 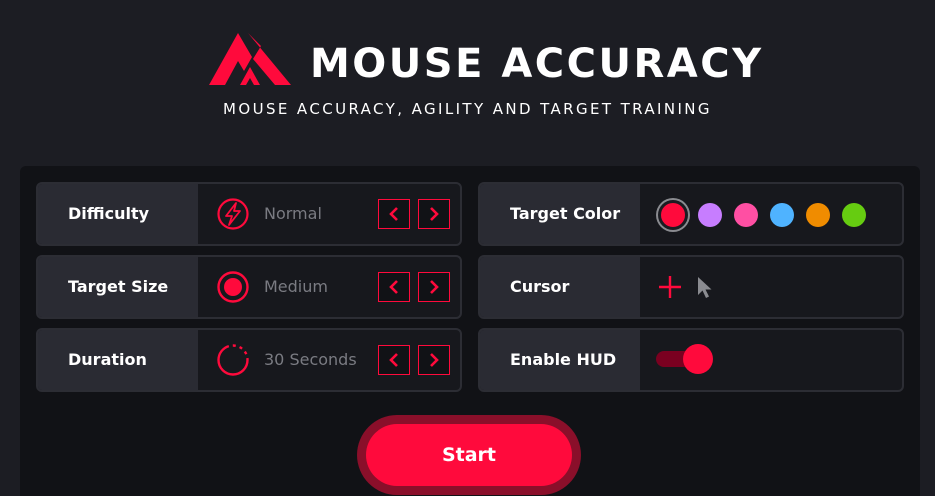 I want to click on target-circle-icon, so click(x=233, y=287).